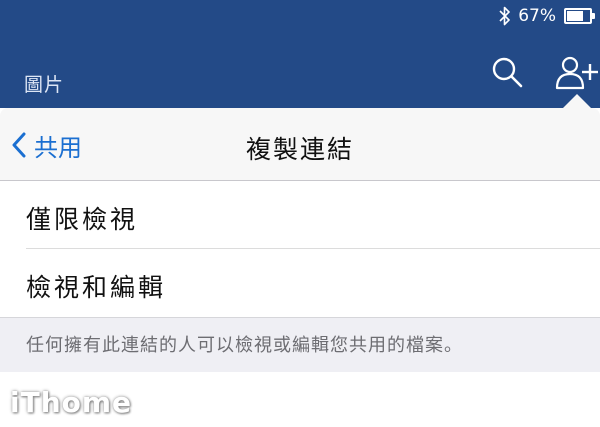  What do you see at coordinates (505, 16) in the screenshot?
I see `bluetooth-icon` at bounding box center [505, 16].